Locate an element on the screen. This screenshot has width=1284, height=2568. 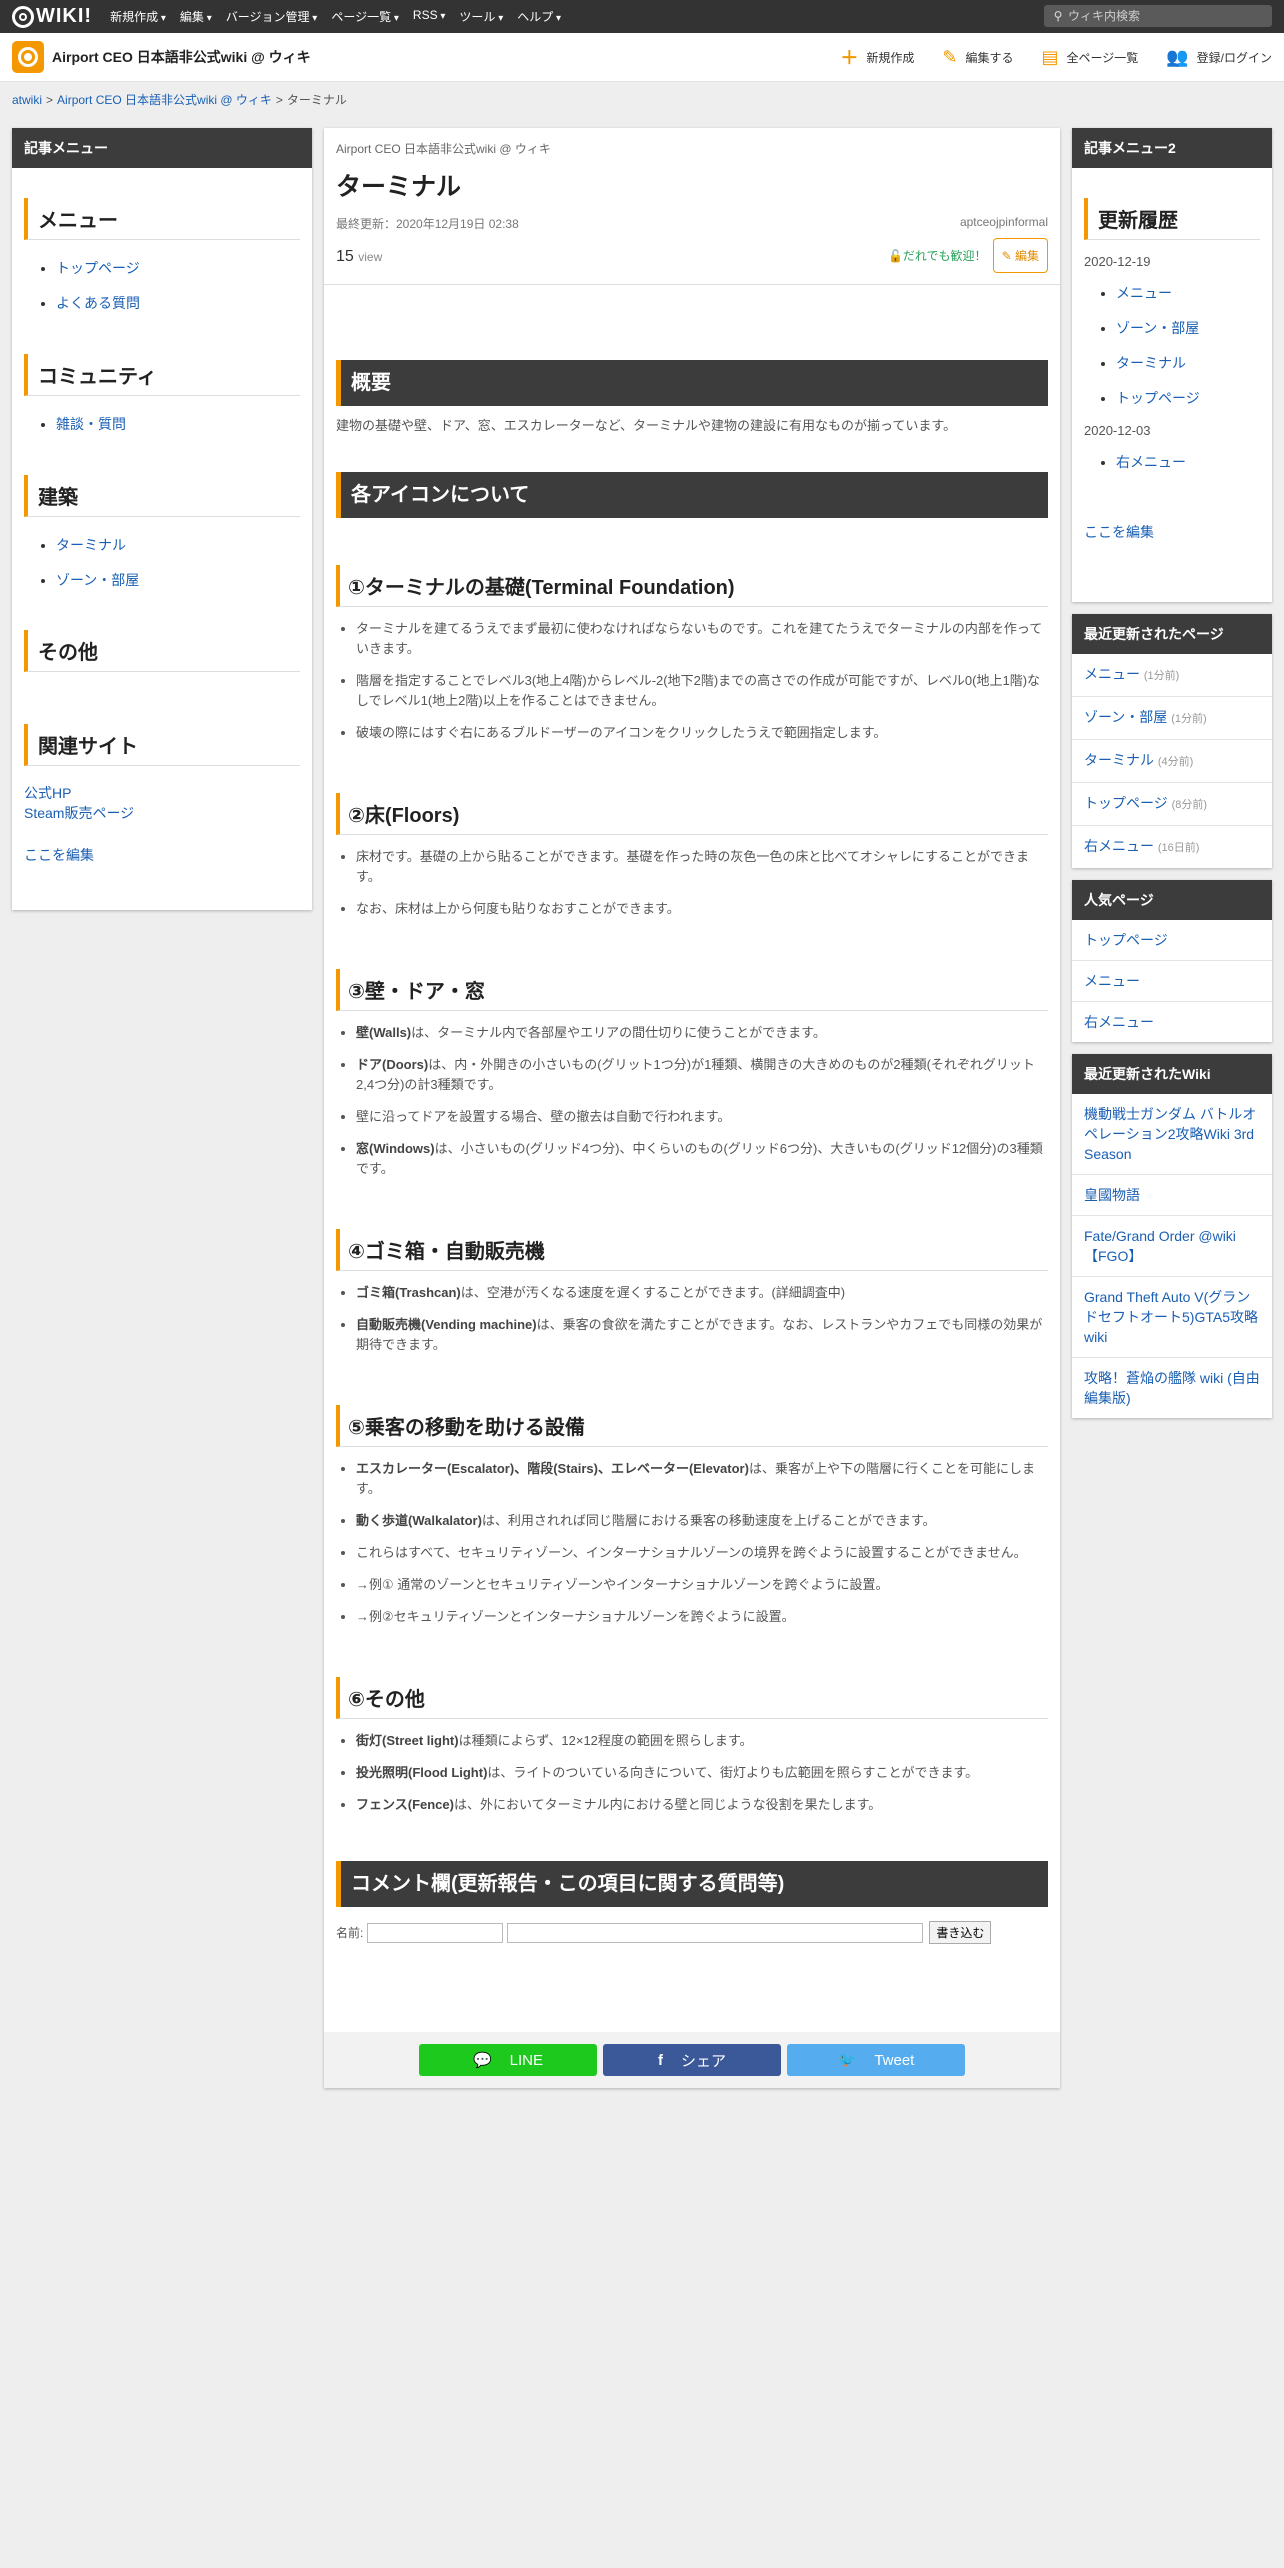
popular-page-item: メニュー is located at coordinates (1172, 981).